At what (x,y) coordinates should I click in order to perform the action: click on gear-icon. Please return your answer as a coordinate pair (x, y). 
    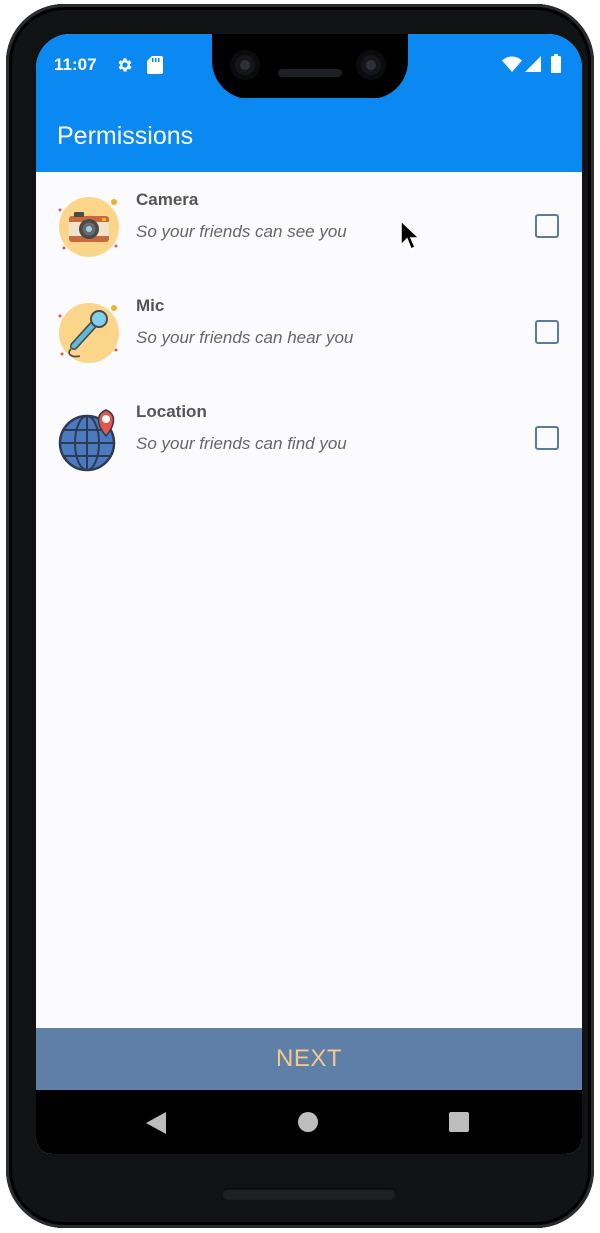
    Looking at the image, I should click on (125, 67).